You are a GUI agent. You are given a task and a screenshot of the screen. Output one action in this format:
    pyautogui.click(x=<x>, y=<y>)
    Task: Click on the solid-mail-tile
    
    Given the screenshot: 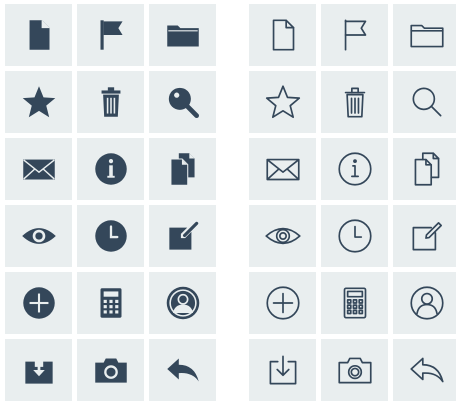 What is the action you would take?
    pyautogui.click(x=38, y=169)
    